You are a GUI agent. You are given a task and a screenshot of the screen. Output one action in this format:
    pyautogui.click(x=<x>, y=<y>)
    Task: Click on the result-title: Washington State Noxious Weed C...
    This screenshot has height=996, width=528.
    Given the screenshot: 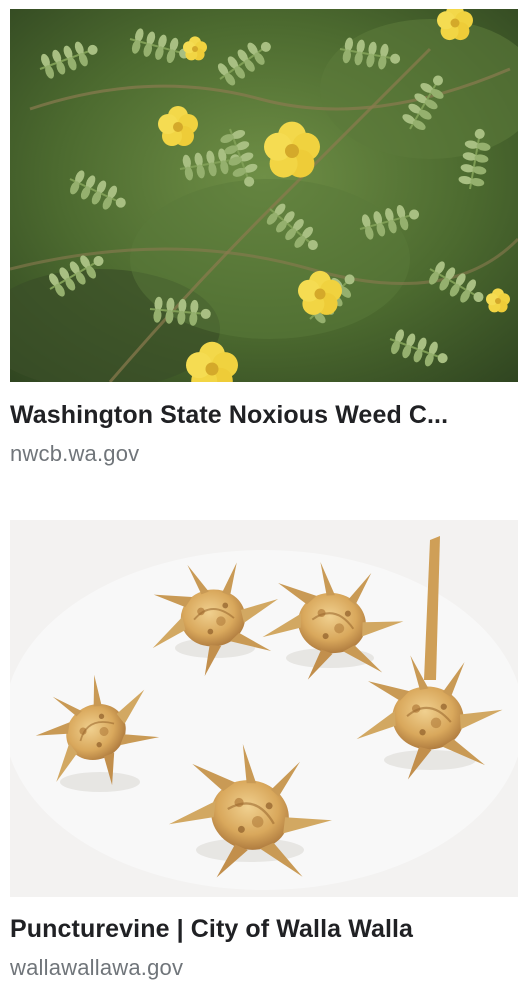 What is the action you would take?
    pyautogui.click(x=264, y=415)
    